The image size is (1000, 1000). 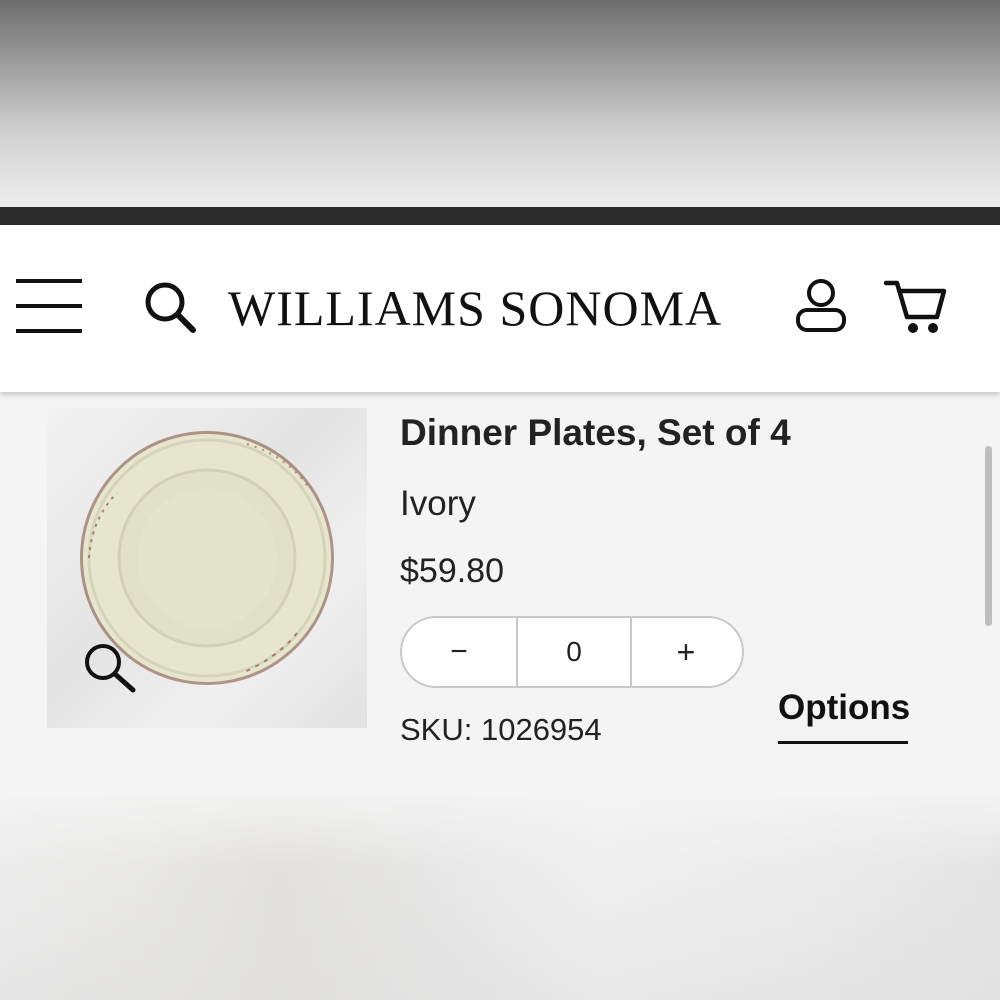 What do you see at coordinates (501, 729) in the screenshot?
I see `sku-label: SKU: 1026954` at bounding box center [501, 729].